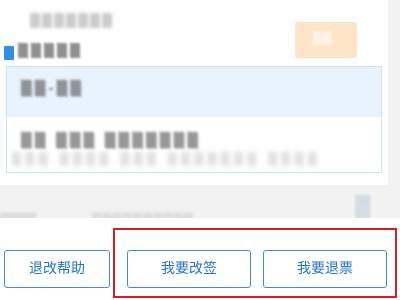 The image size is (400, 300). I want to click on checkbox-icon, so click(9, 53).